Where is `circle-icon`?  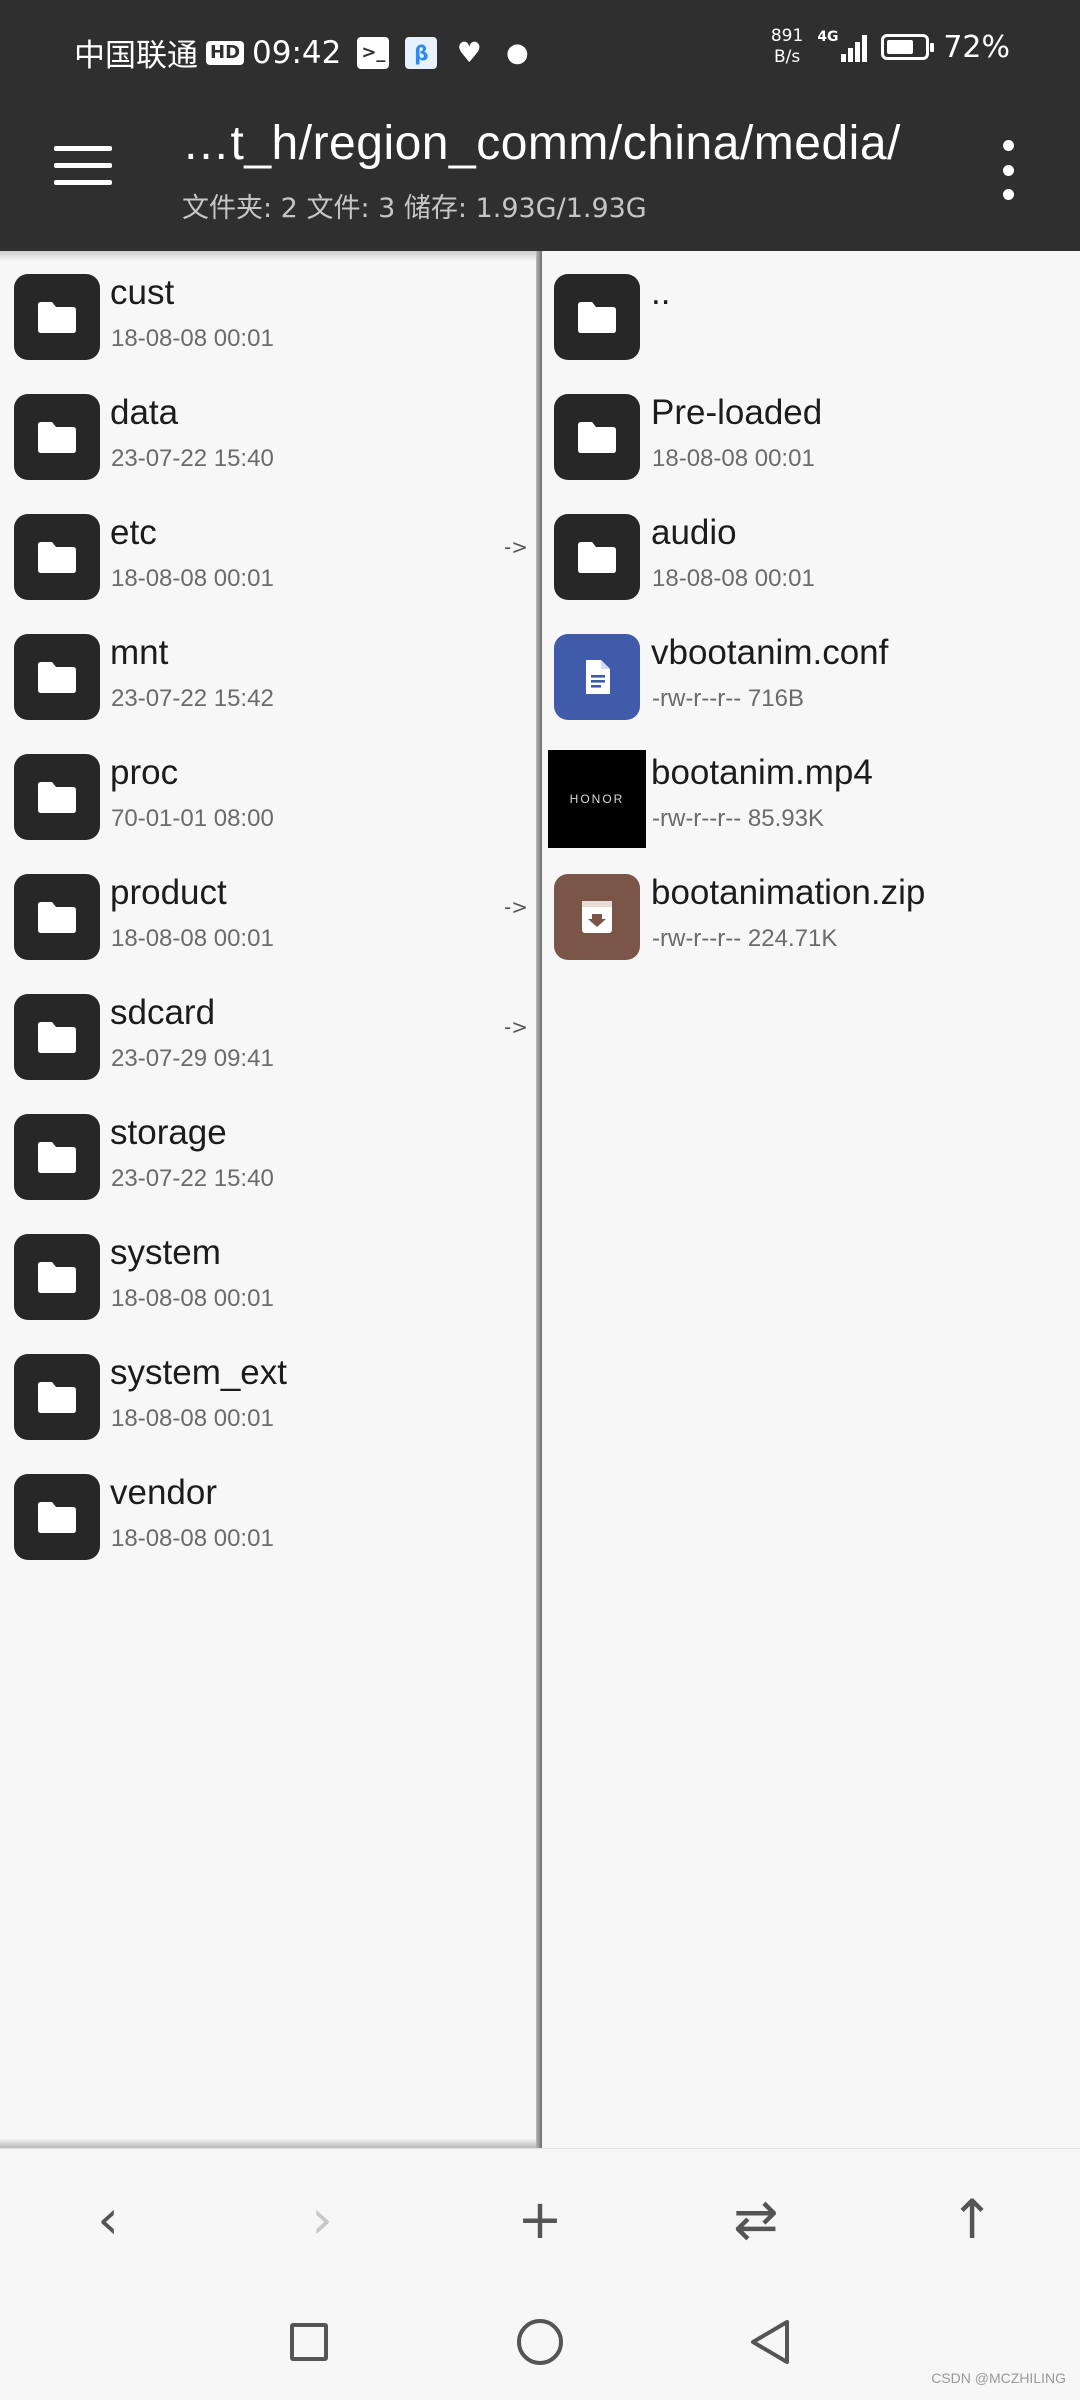 circle-icon is located at coordinates (540, 2342).